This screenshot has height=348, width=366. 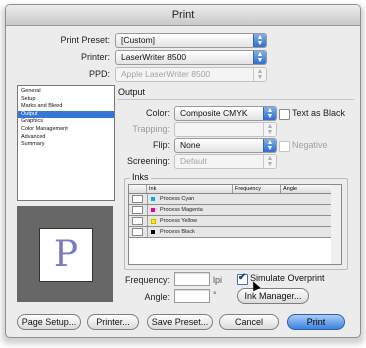 I want to click on frequency-label: Frequency:, so click(x=147, y=280).